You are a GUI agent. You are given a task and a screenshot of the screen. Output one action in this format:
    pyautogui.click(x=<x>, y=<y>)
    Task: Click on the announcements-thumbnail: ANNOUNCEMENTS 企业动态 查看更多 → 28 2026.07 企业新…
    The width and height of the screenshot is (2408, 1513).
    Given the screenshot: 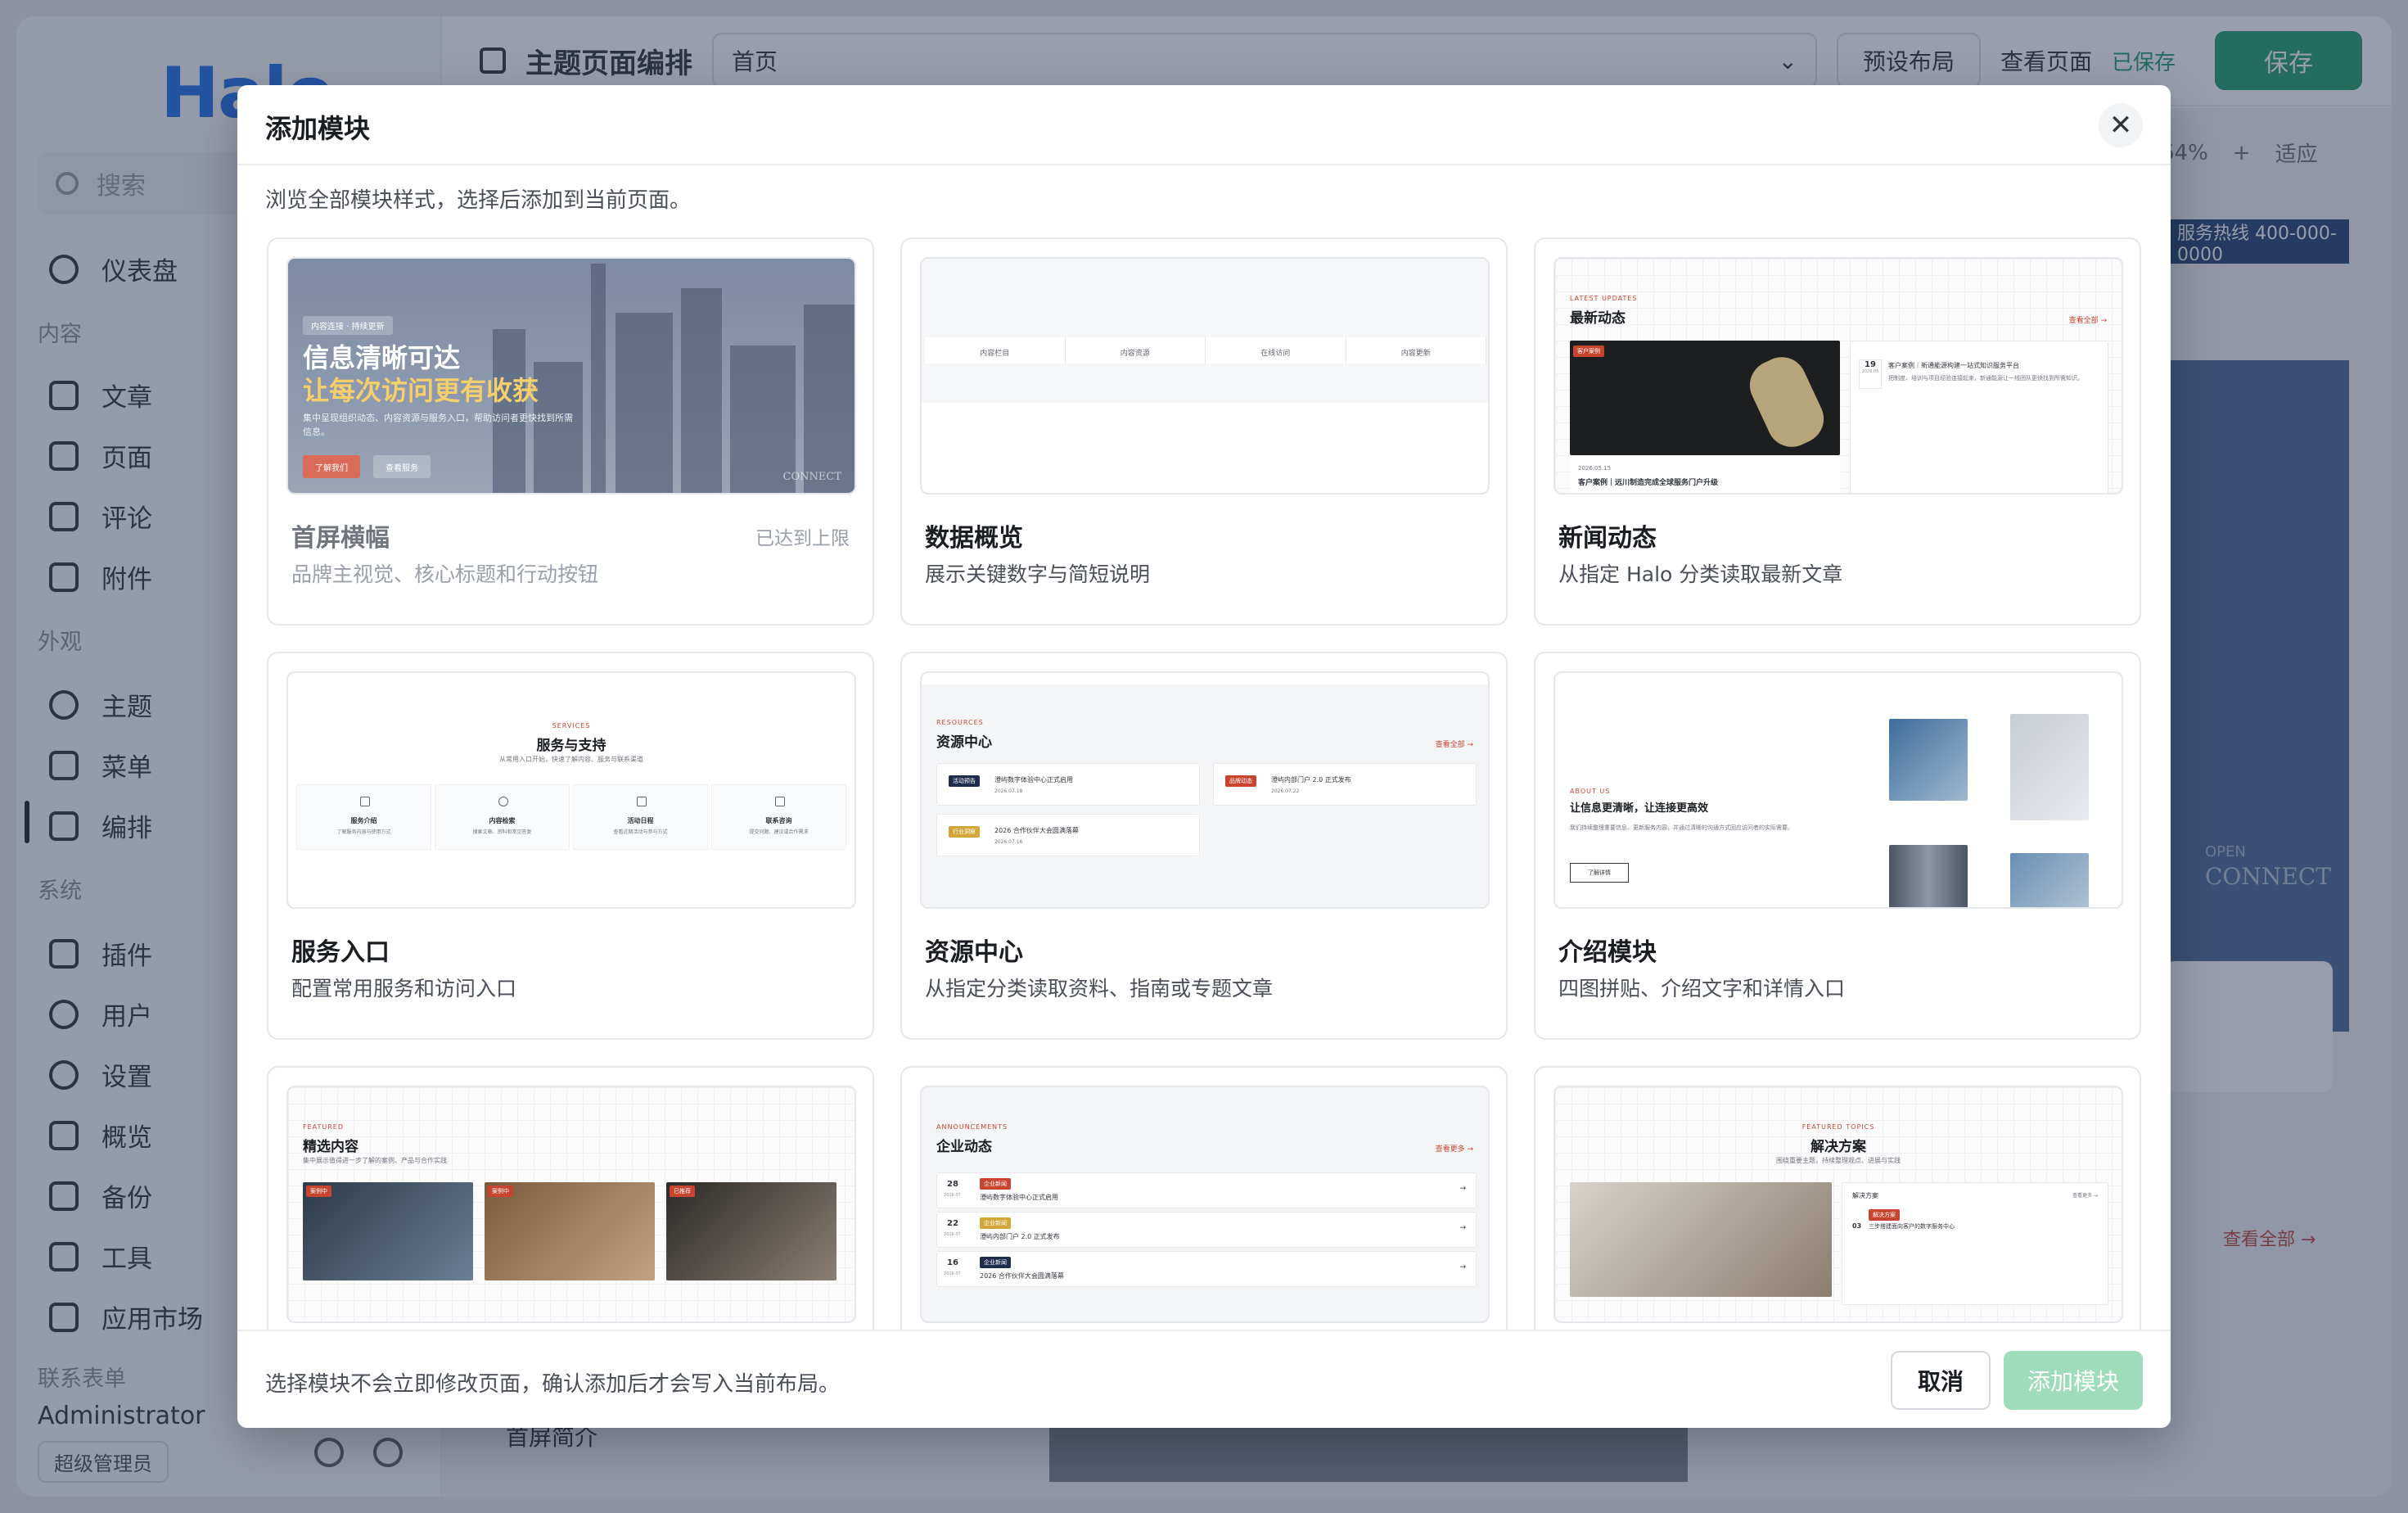 What is the action you would take?
    pyautogui.click(x=1205, y=1204)
    